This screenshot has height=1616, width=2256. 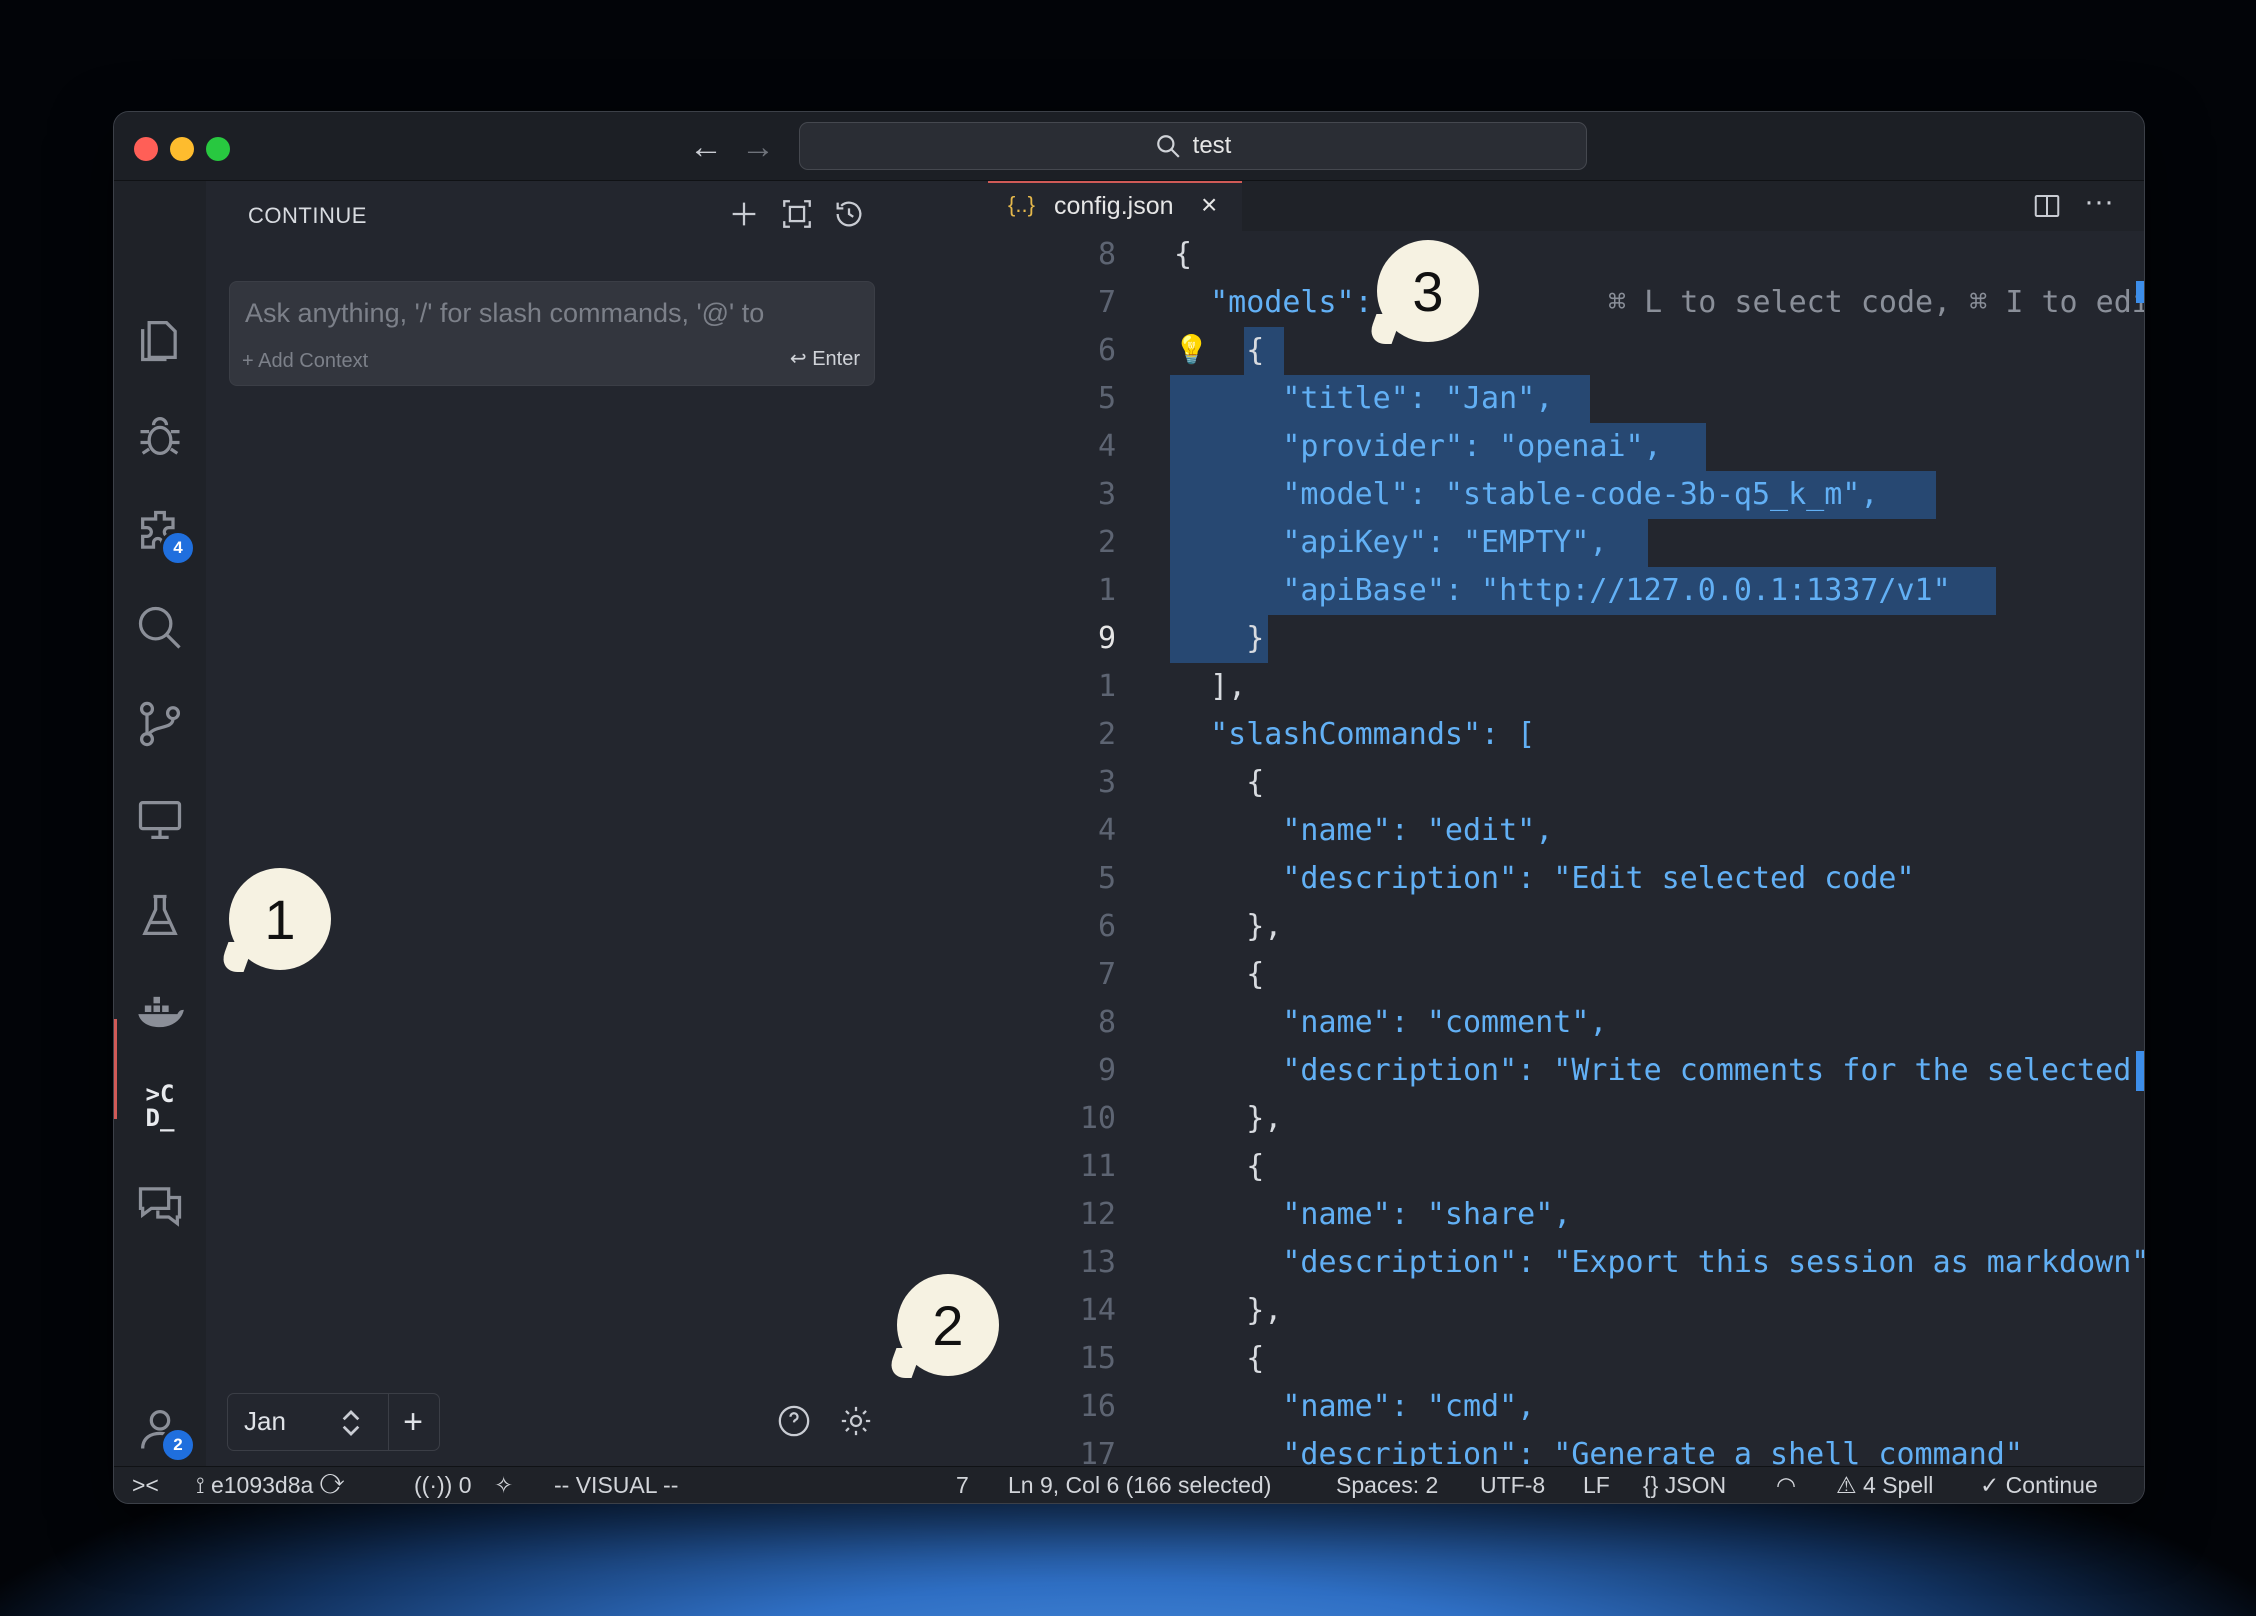 I want to click on line-number: 8, so click(x=1106, y=254).